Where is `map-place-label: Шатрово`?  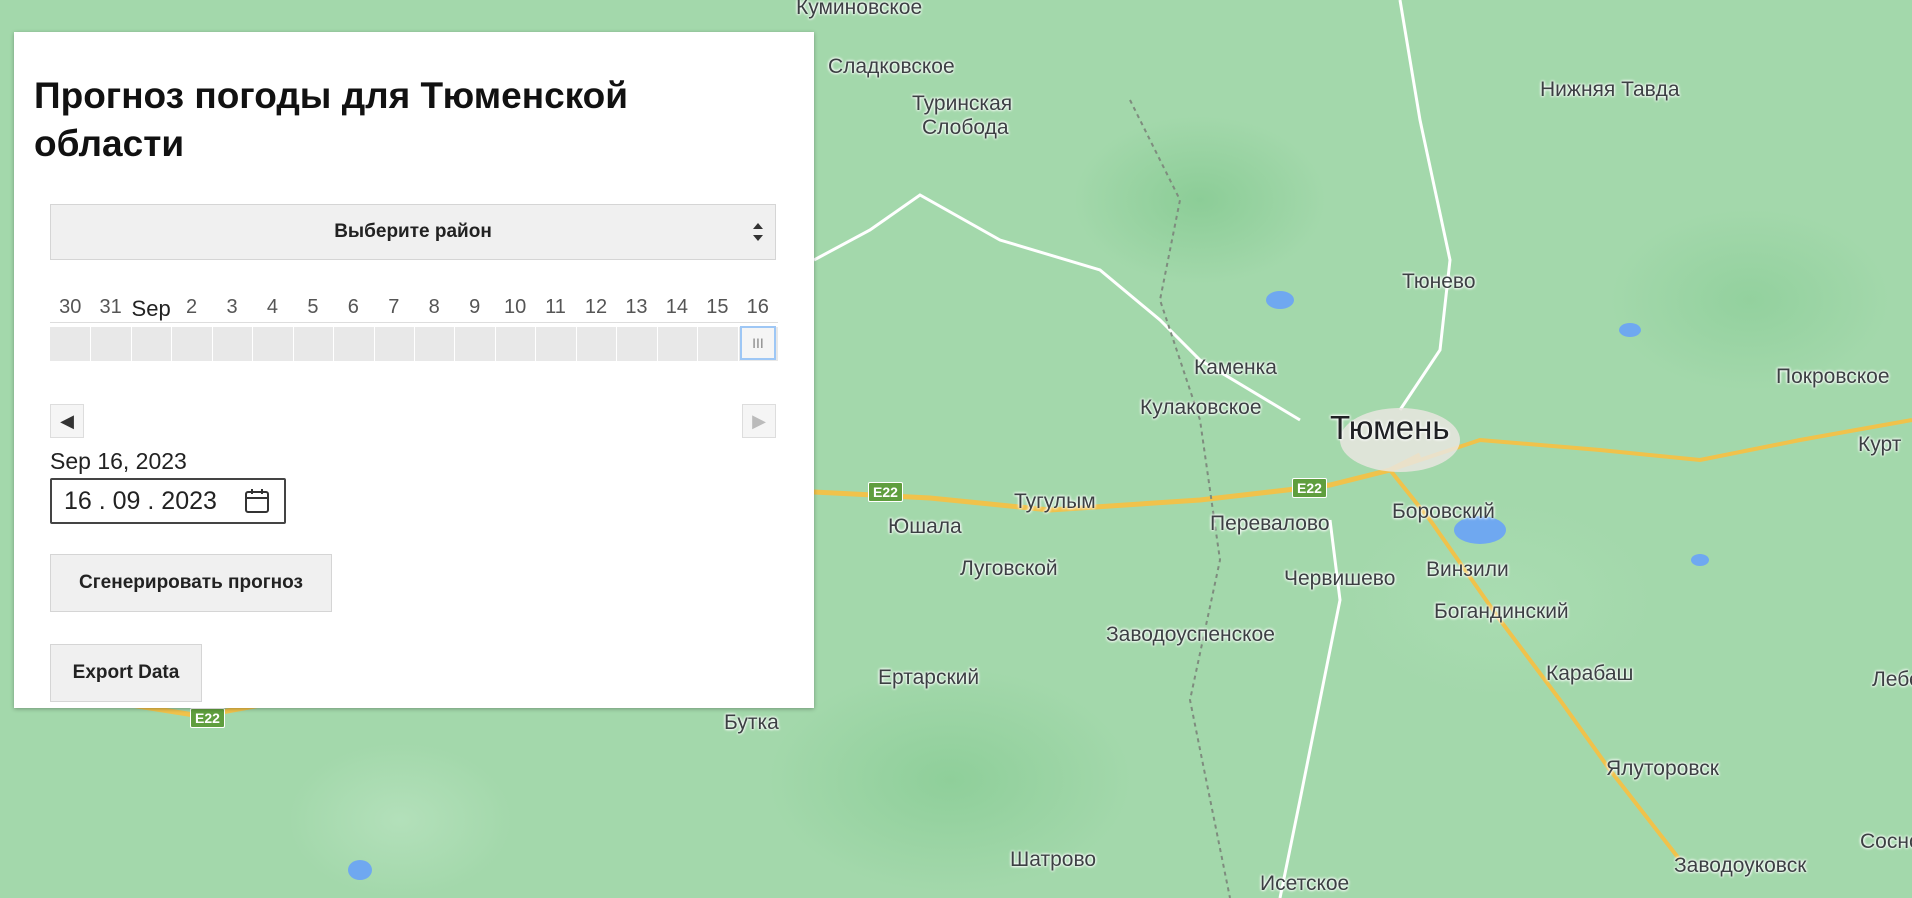
map-place-label: Шатрово is located at coordinates (1053, 859).